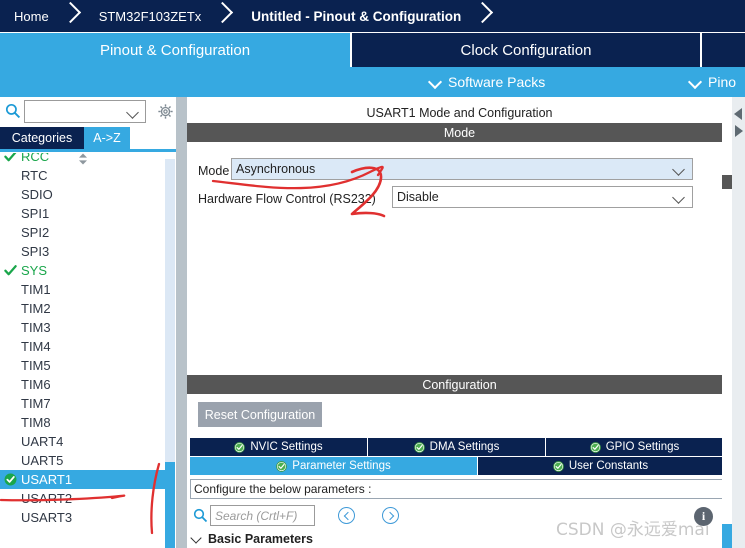  What do you see at coordinates (738, 322) in the screenshot?
I see `panel-collapse-strip` at bounding box center [738, 322].